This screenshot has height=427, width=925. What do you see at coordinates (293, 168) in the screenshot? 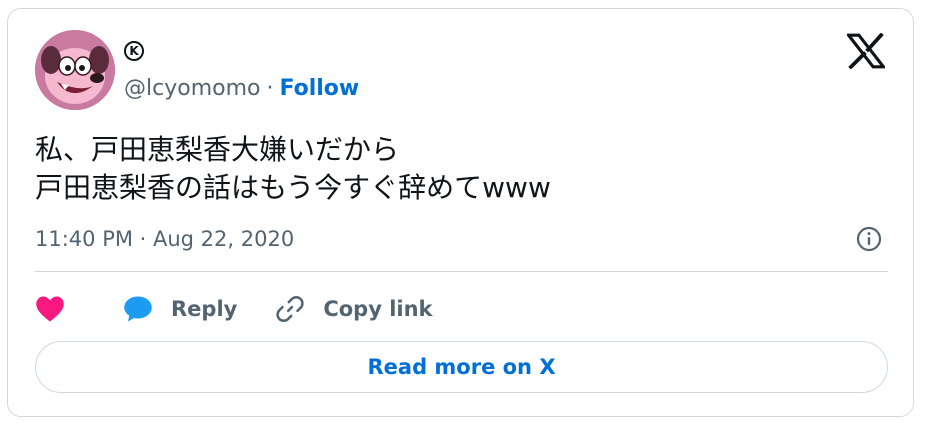
I see `tweet-text: 私、戸田恵梨香大嫌いだから 戸田恵梨香の話はもう今すぐ辞めてwww` at bounding box center [293, 168].